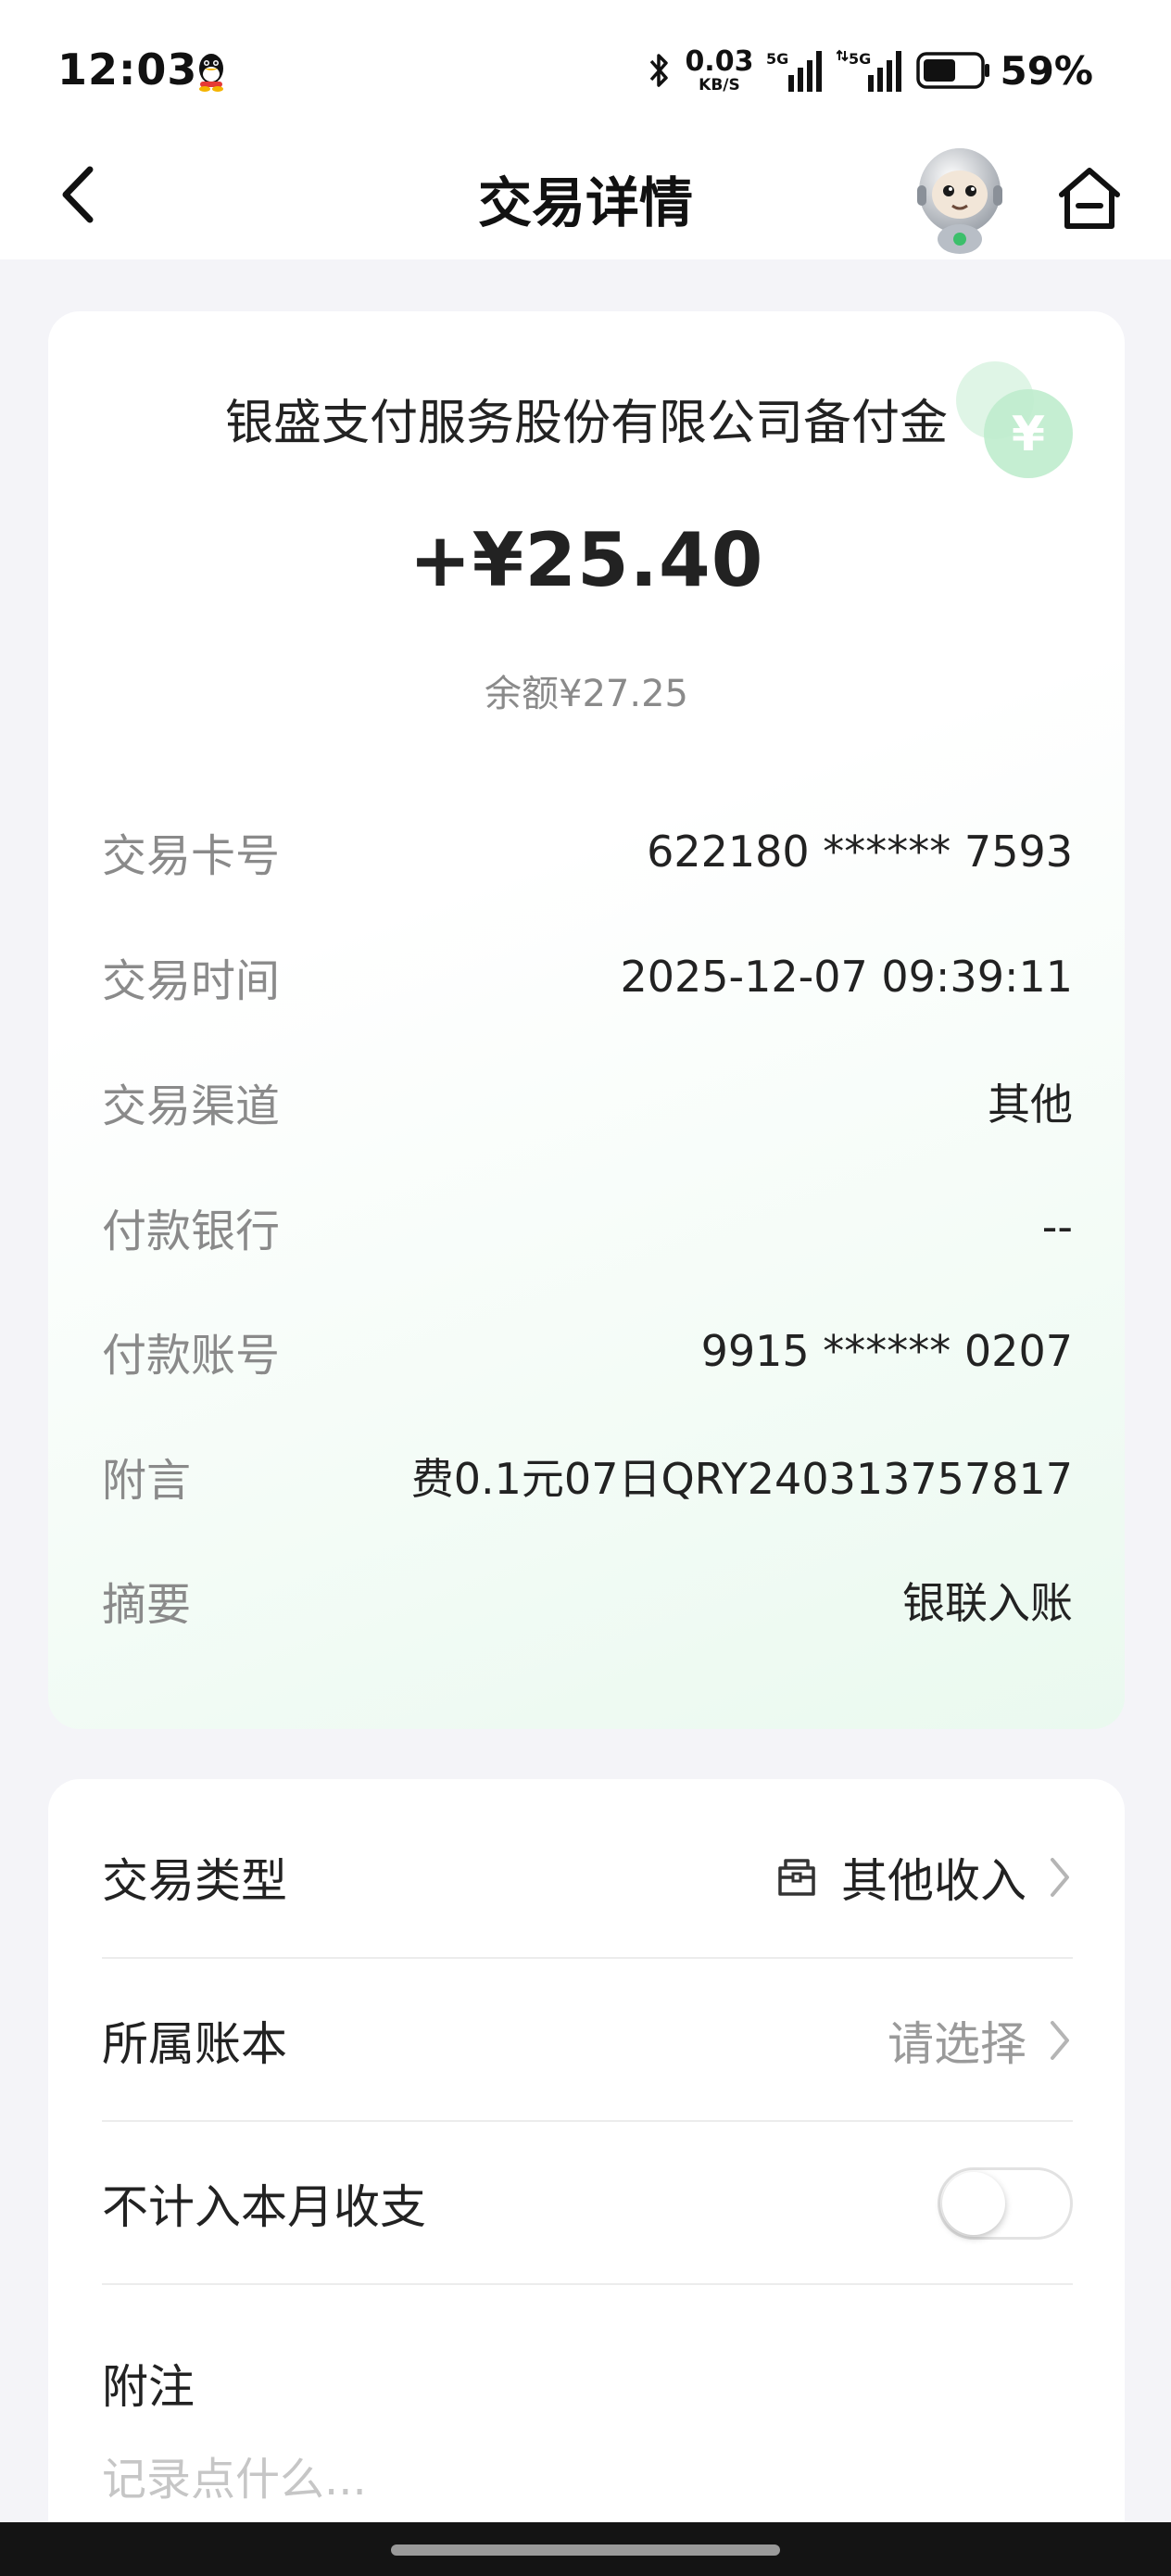 The image size is (1171, 2576). Describe the element at coordinates (586, 423) in the screenshot. I see `counterparty-name: 银盛支付服务股份有限公司备付金` at that location.